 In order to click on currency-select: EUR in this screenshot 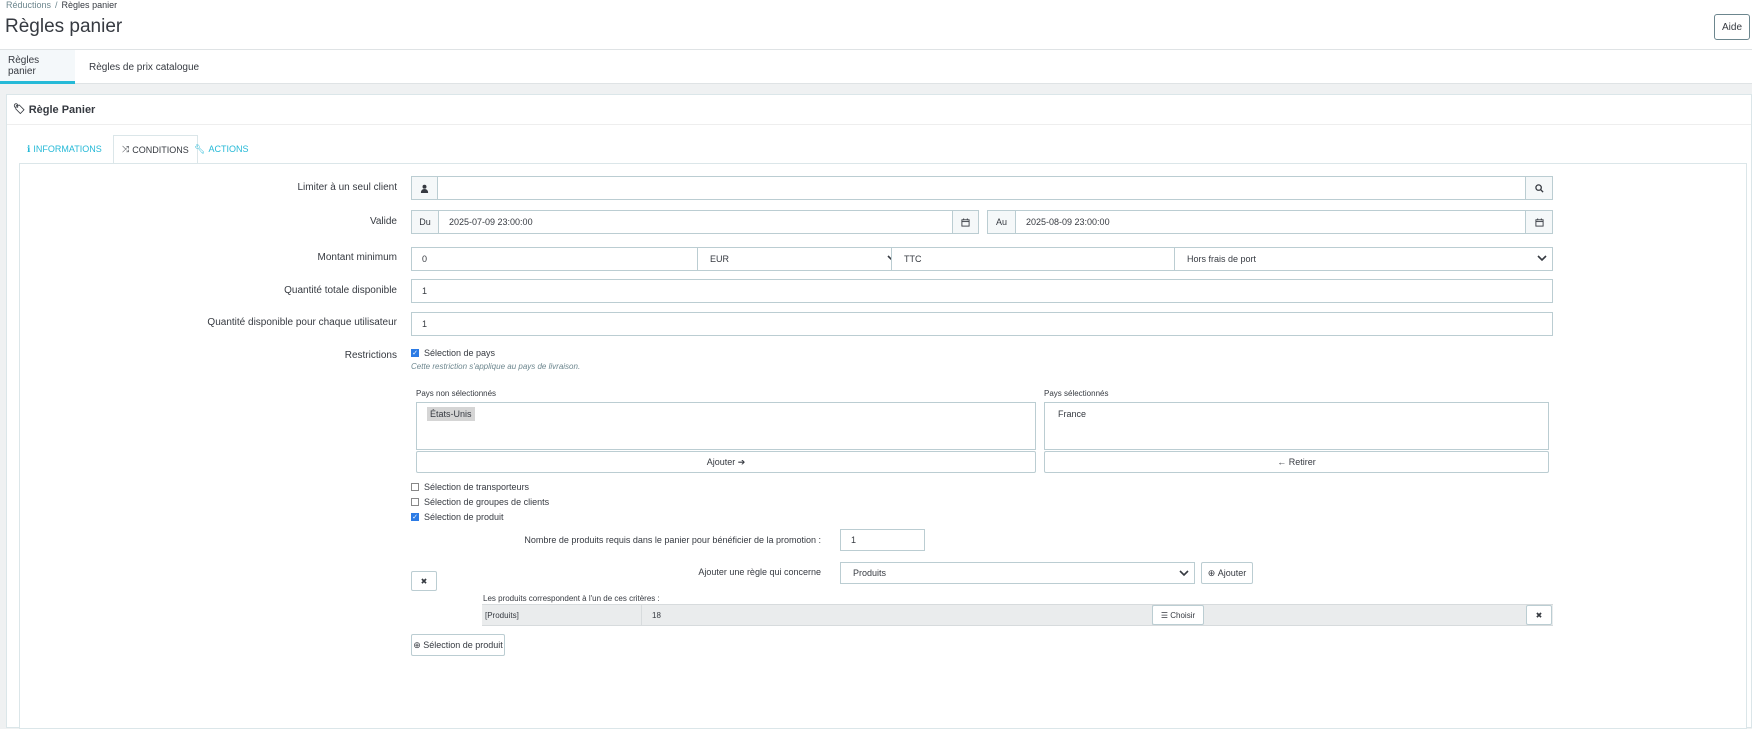, I will do `click(800, 259)`.